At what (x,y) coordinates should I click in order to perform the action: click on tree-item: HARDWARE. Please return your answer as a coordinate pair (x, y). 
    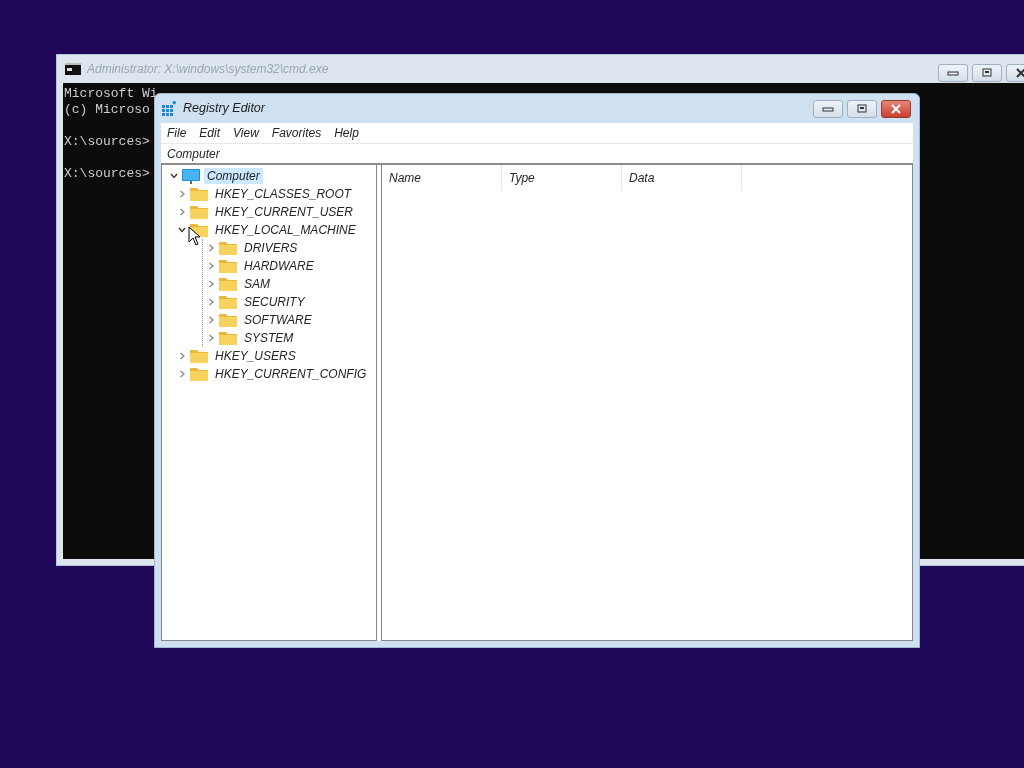
    Looking at the image, I should click on (279, 266).